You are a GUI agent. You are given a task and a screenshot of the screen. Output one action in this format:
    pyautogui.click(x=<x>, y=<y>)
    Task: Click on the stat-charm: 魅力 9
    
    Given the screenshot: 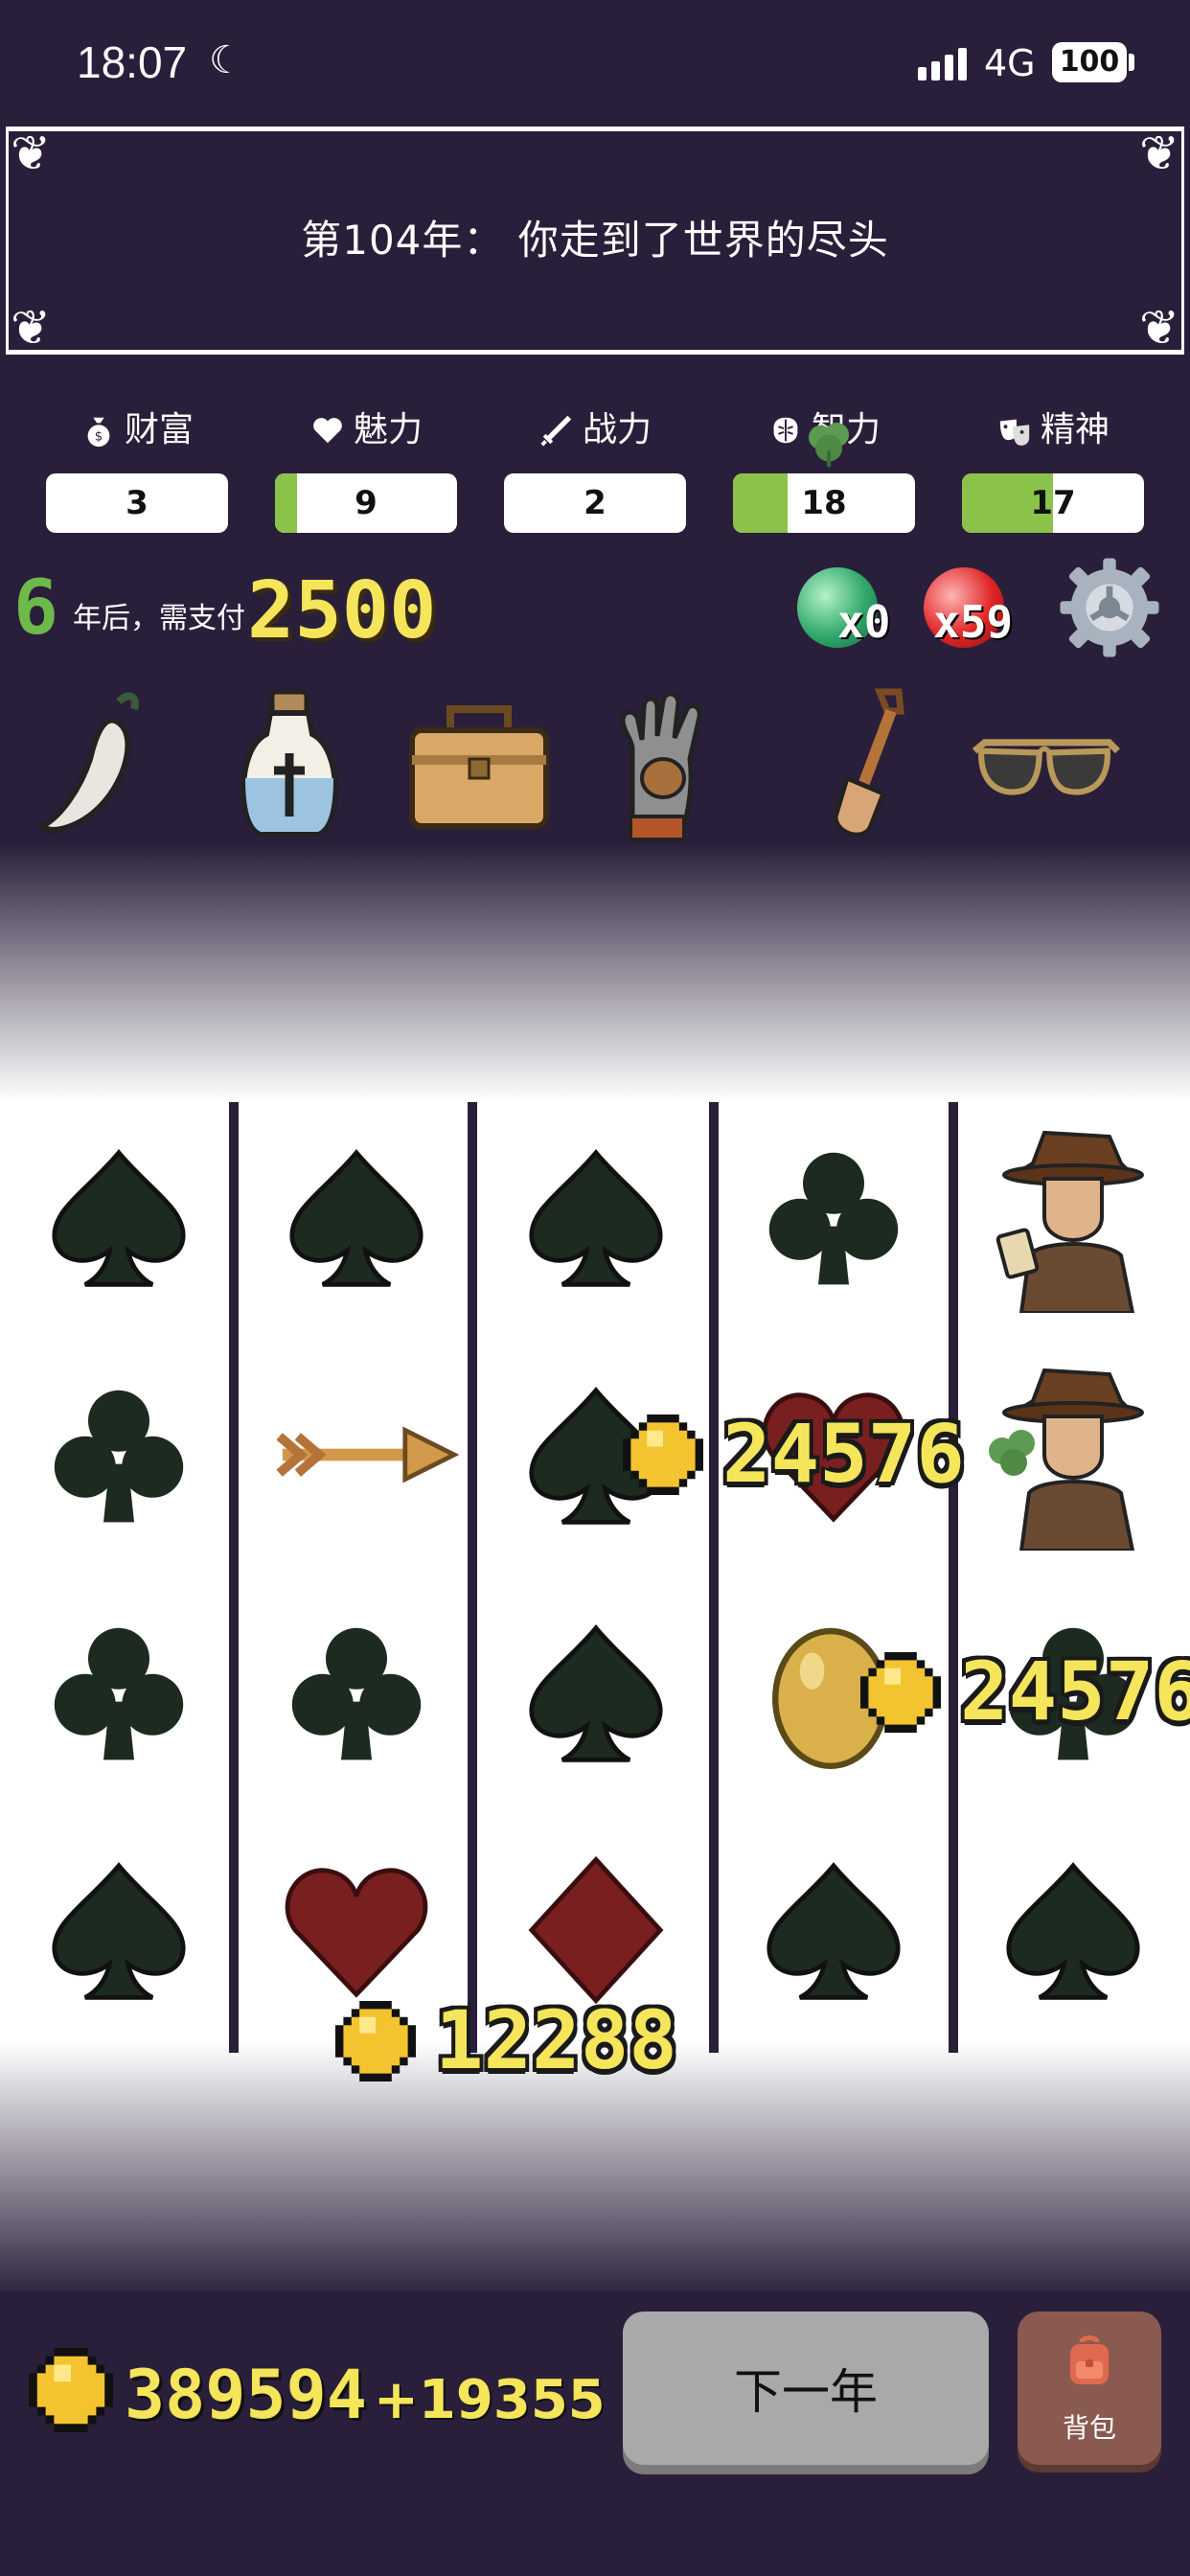 What is the action you would take?
    pyautogui.click(x=366, y=469)
    